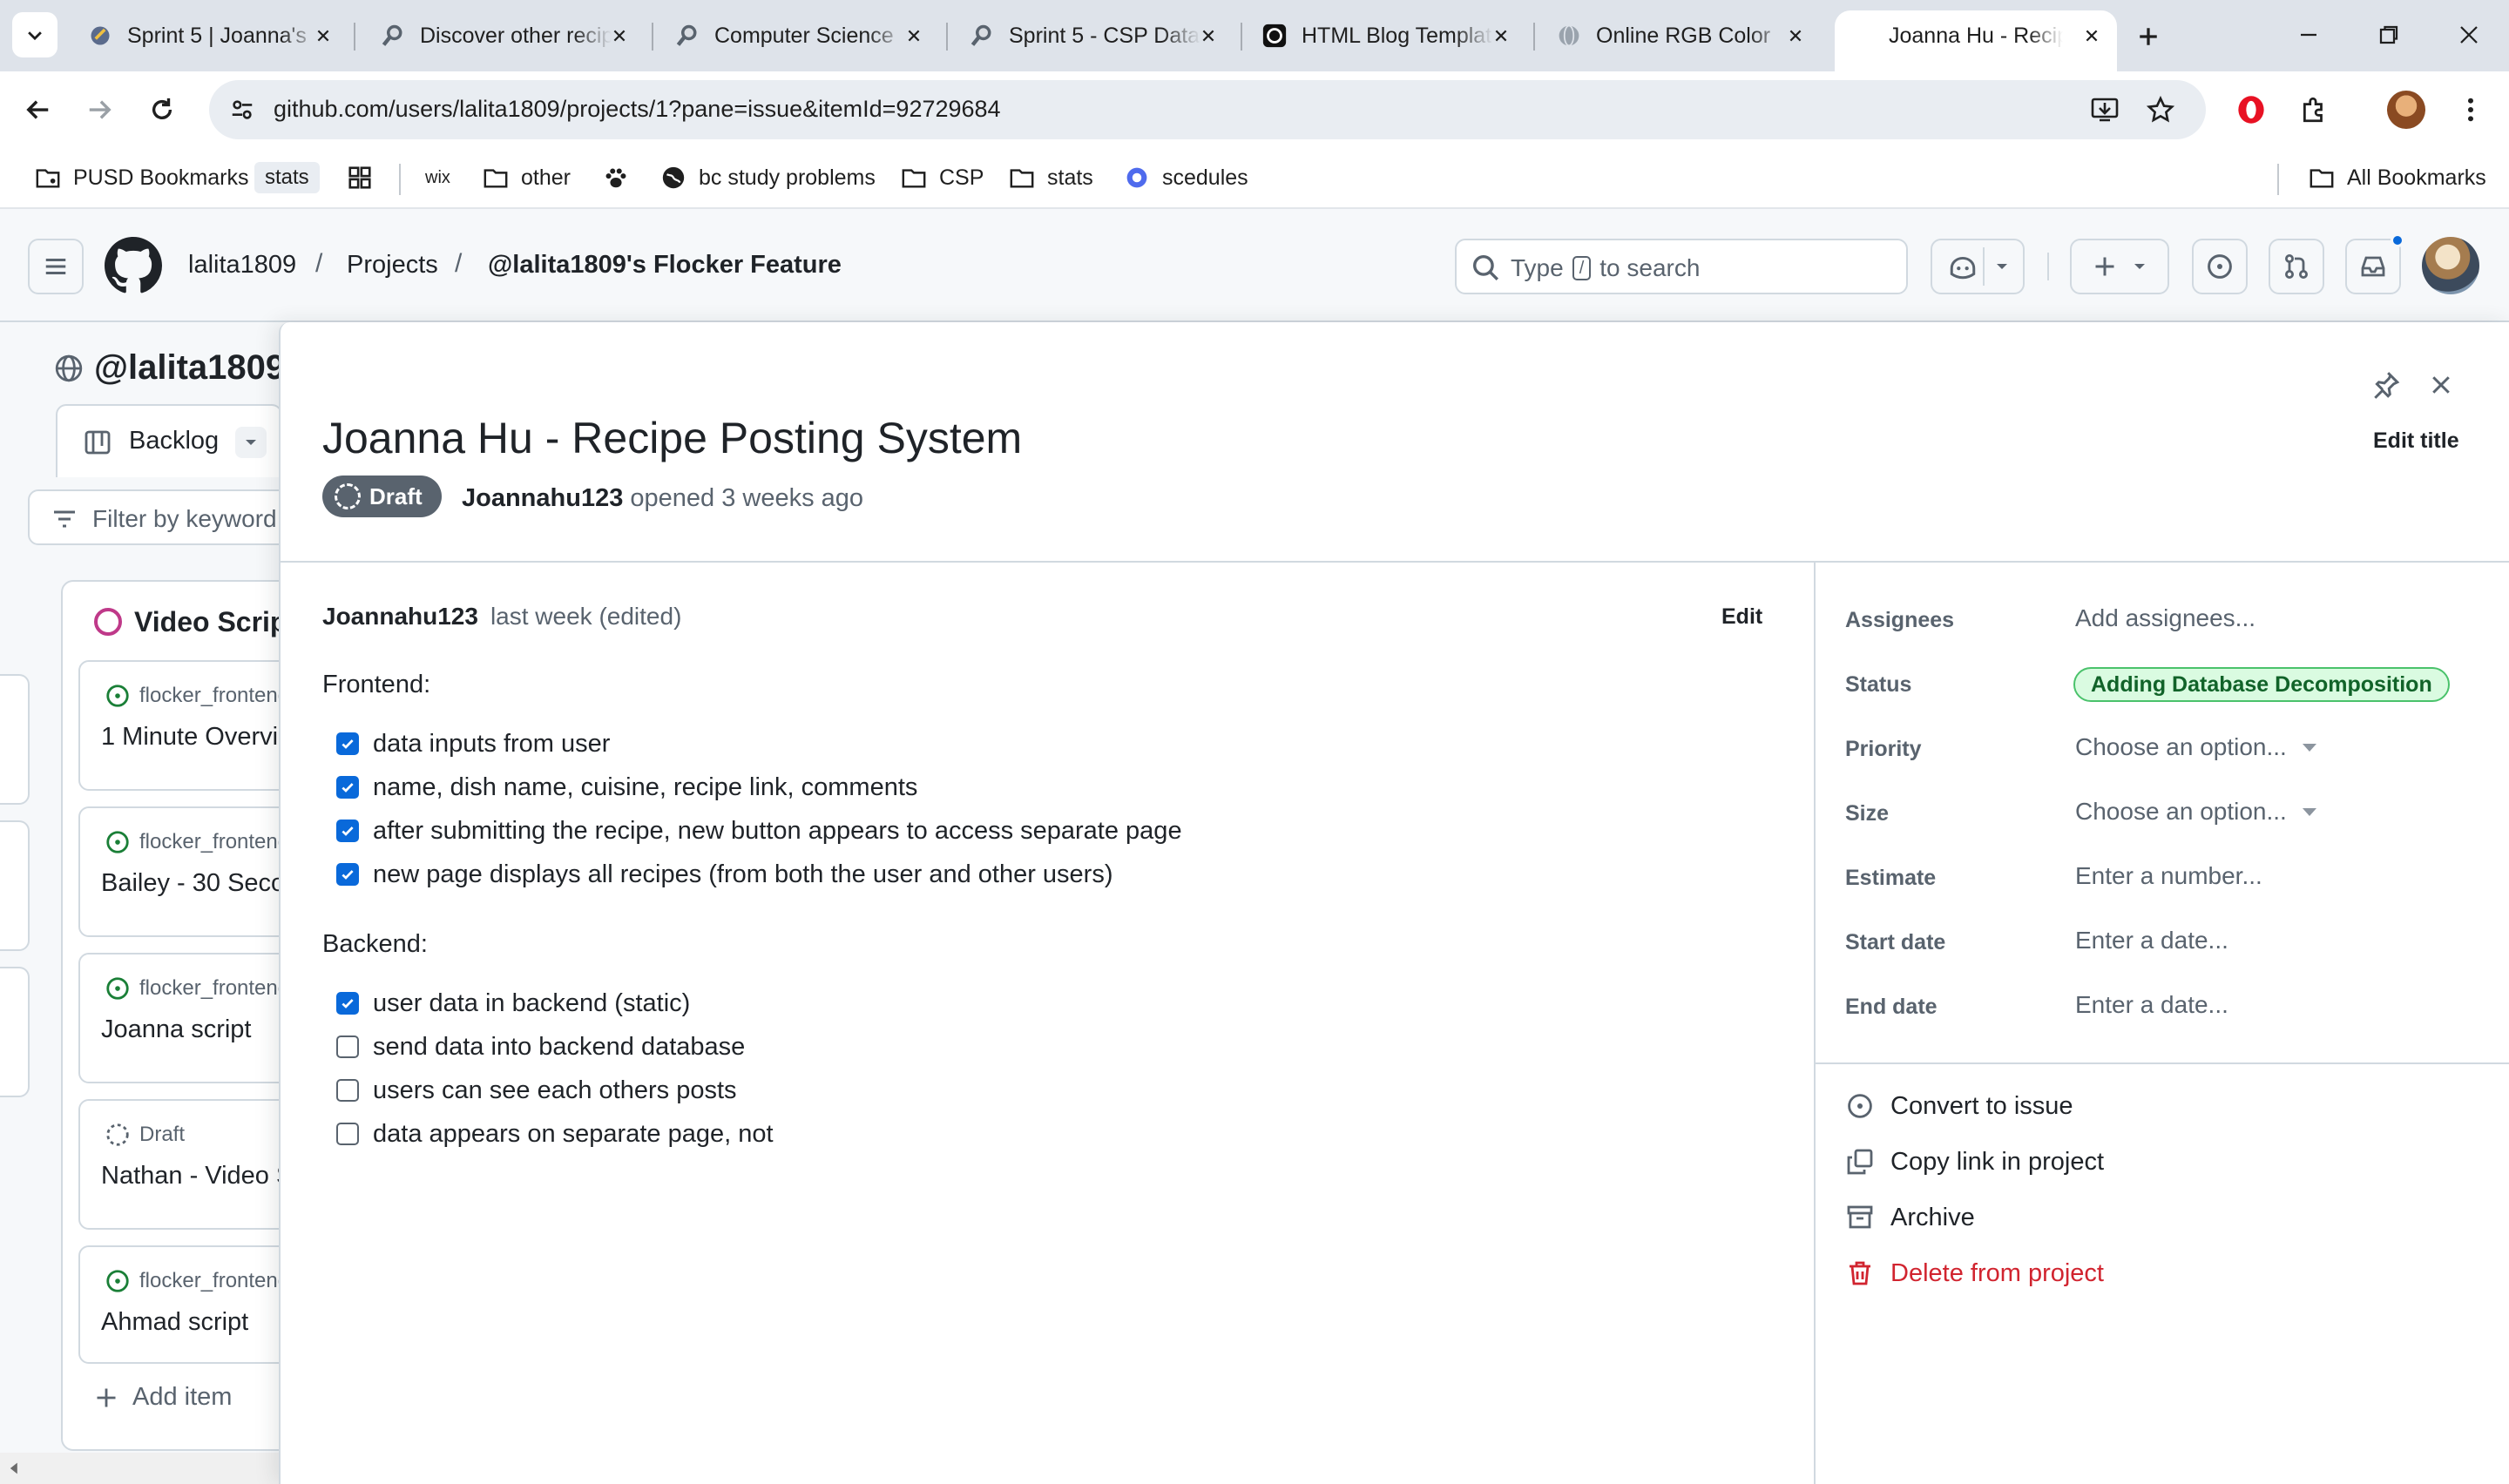 This screenshot has width=2509, height=1484. Describe the element at coordinates (1387, 35) in the screenshot. I see `tab-html-blog: HTML Blog Template` at that location.